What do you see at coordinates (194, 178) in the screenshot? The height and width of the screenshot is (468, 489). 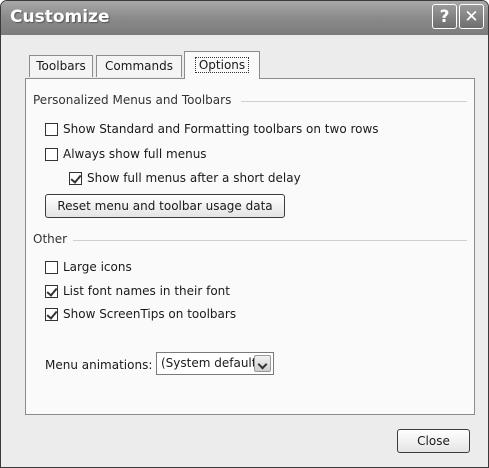 I see `delay-menus-label: Show full menus after a short delay` at bounding box center [194, 178].